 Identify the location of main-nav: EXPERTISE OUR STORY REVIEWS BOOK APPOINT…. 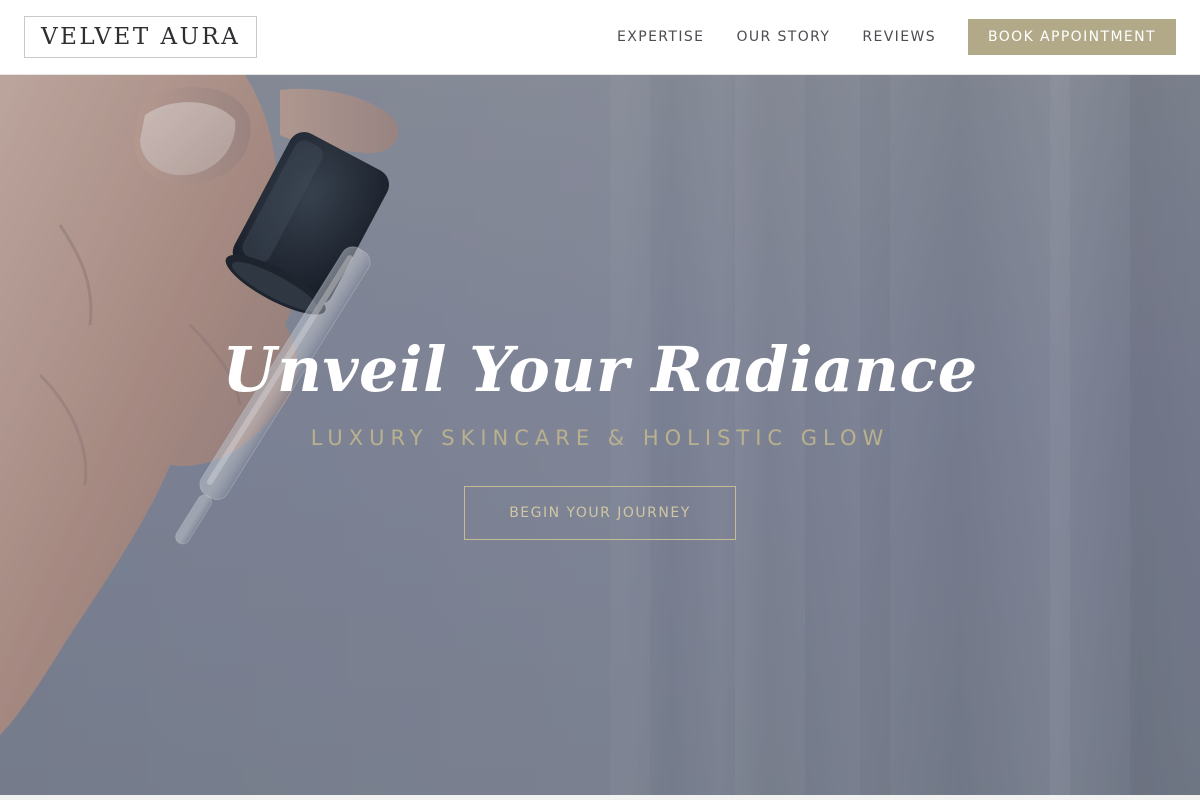
(880, 37).